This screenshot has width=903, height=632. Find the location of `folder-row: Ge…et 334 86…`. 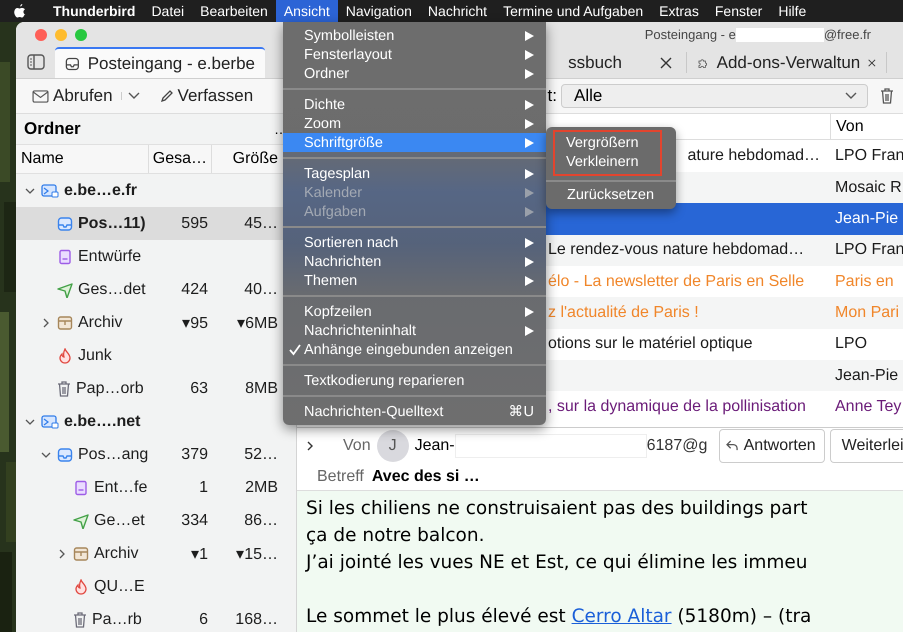

folder-row: Ge…et 334 86… is located at coordinates (156, 520).